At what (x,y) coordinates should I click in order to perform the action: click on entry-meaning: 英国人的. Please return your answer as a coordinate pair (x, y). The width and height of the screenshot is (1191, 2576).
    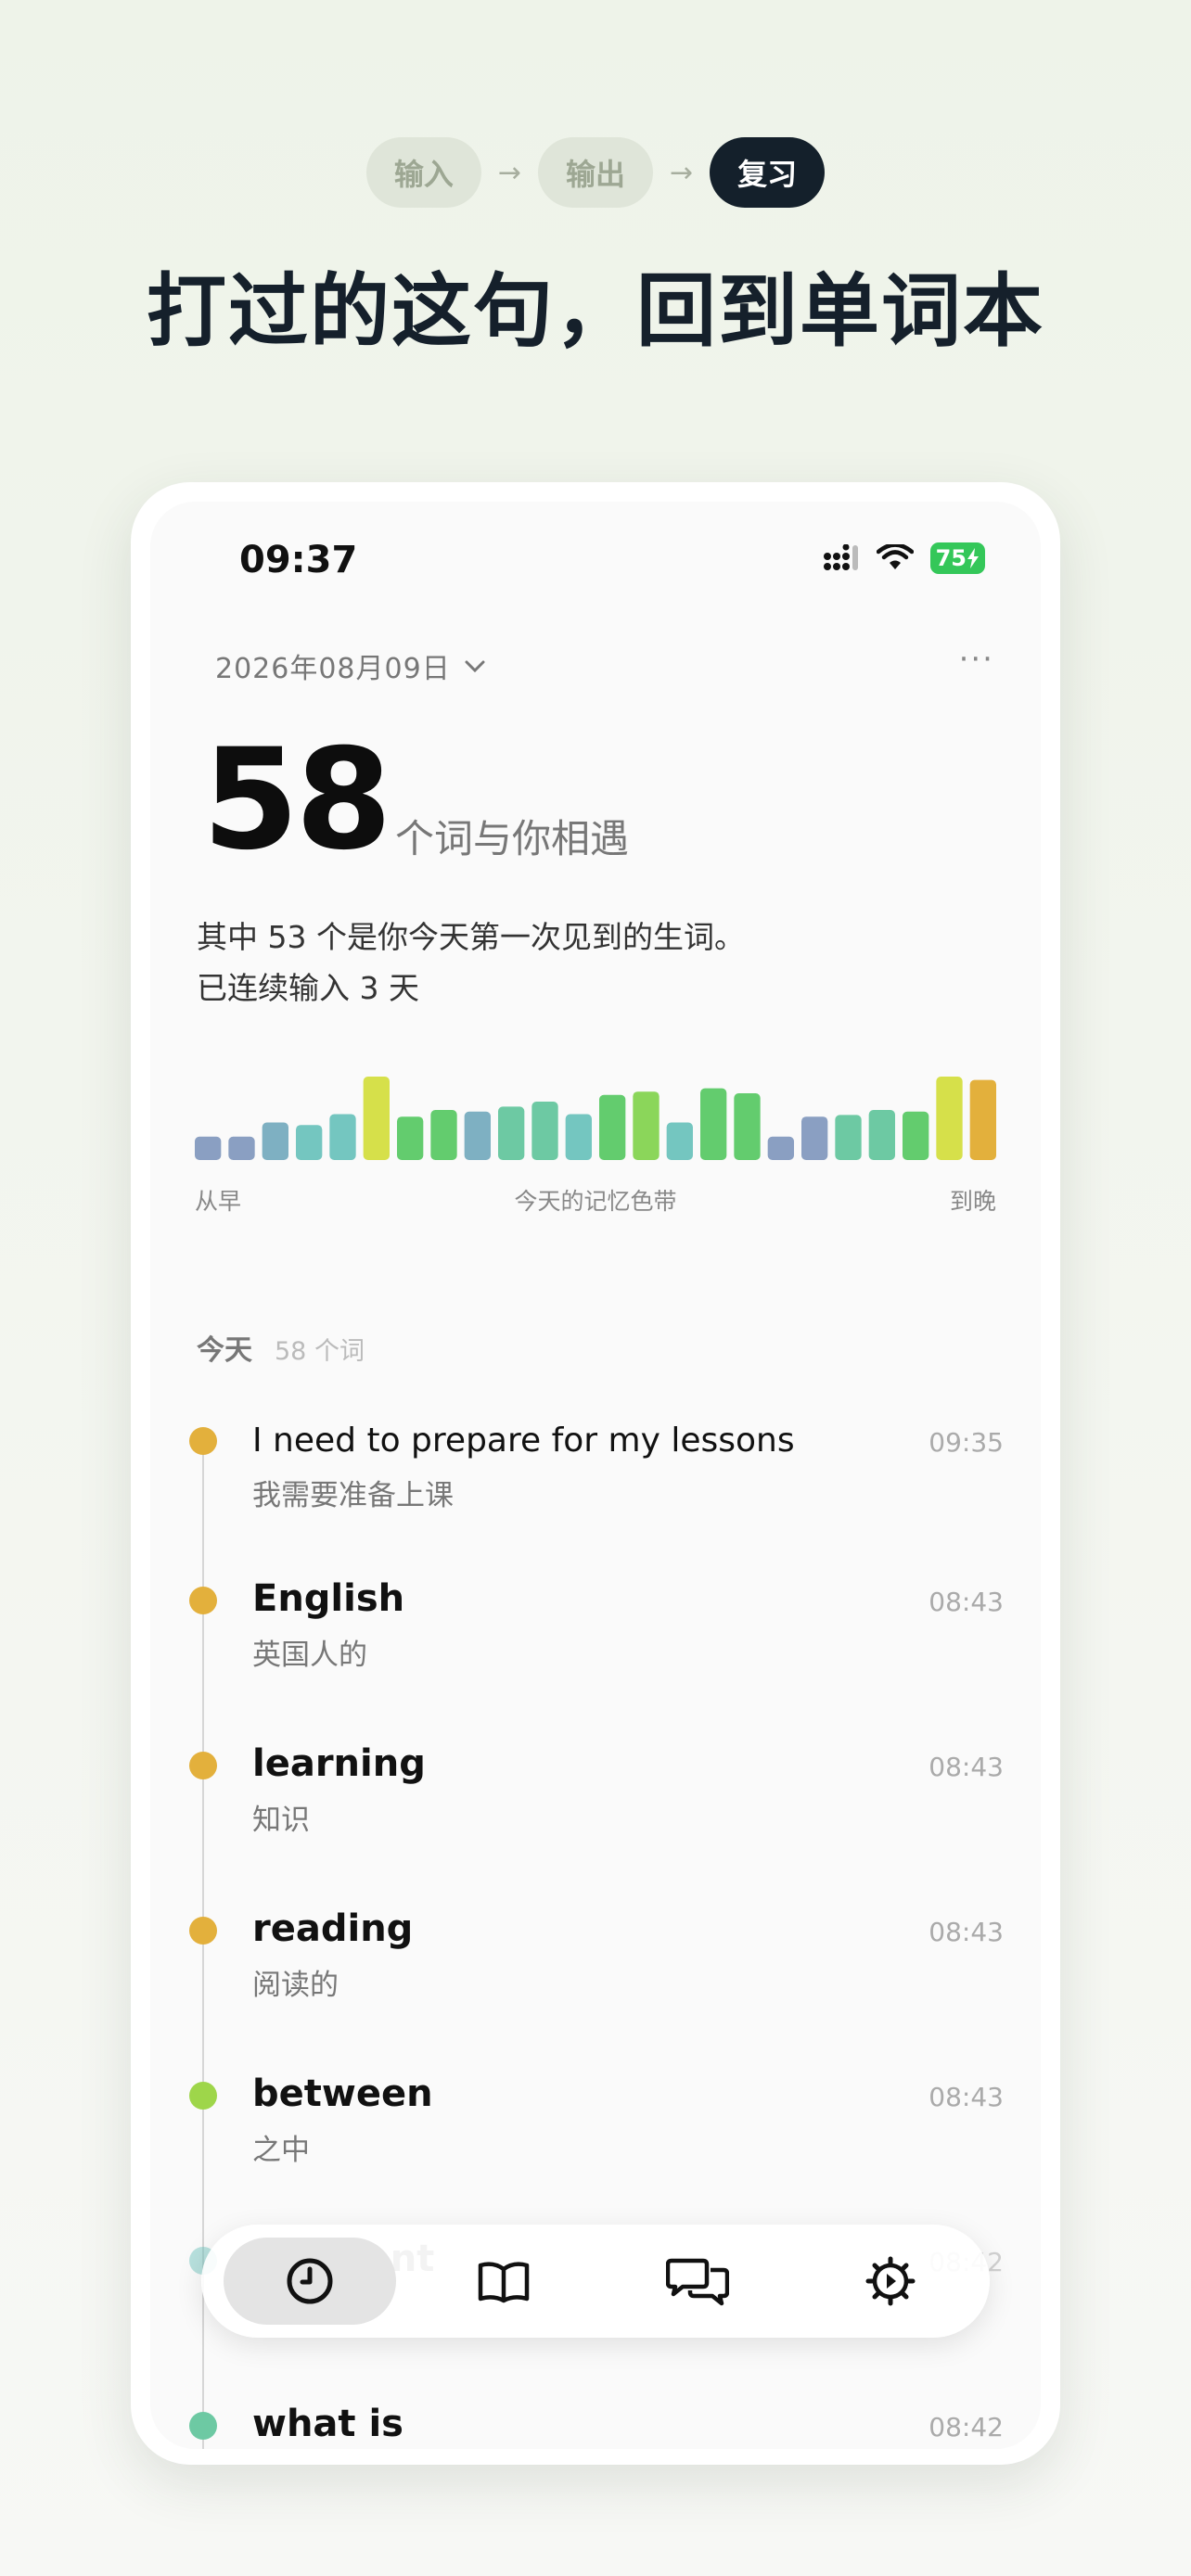
    Looking at the image, I should click on (309, 1655).